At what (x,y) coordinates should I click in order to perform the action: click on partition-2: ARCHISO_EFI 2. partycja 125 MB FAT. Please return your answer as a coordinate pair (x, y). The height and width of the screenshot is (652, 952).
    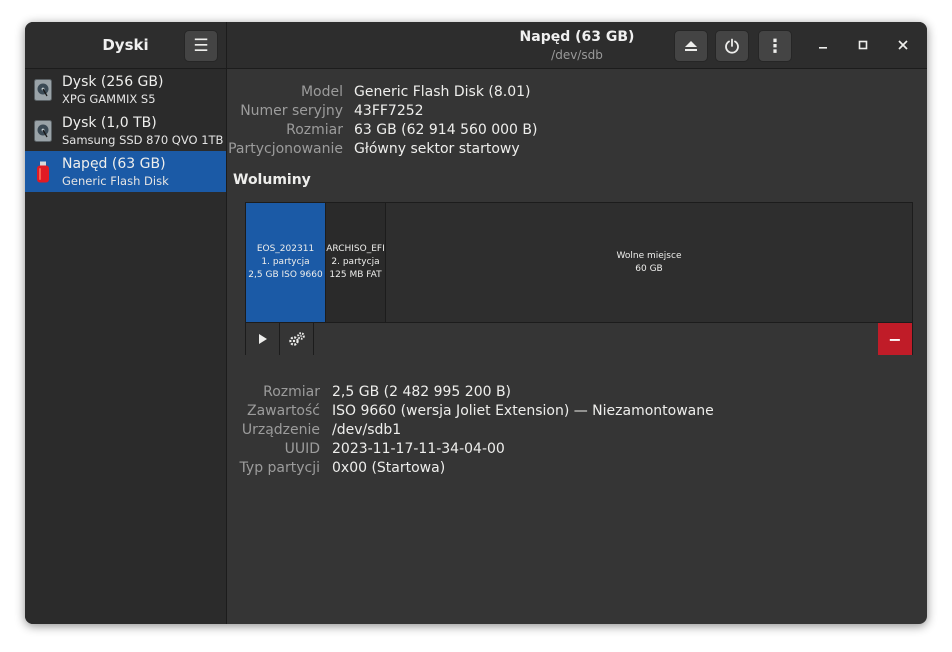
    Looking at the image, I should click on (355, 262).